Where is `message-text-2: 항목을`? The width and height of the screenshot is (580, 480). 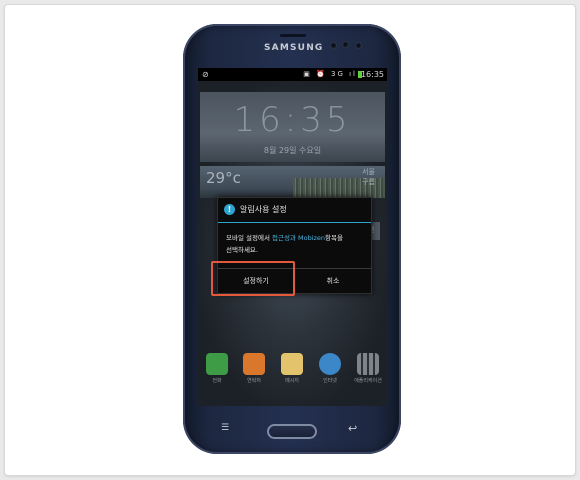 message-text-2: 항목을 is located at coordinates (334, 238).